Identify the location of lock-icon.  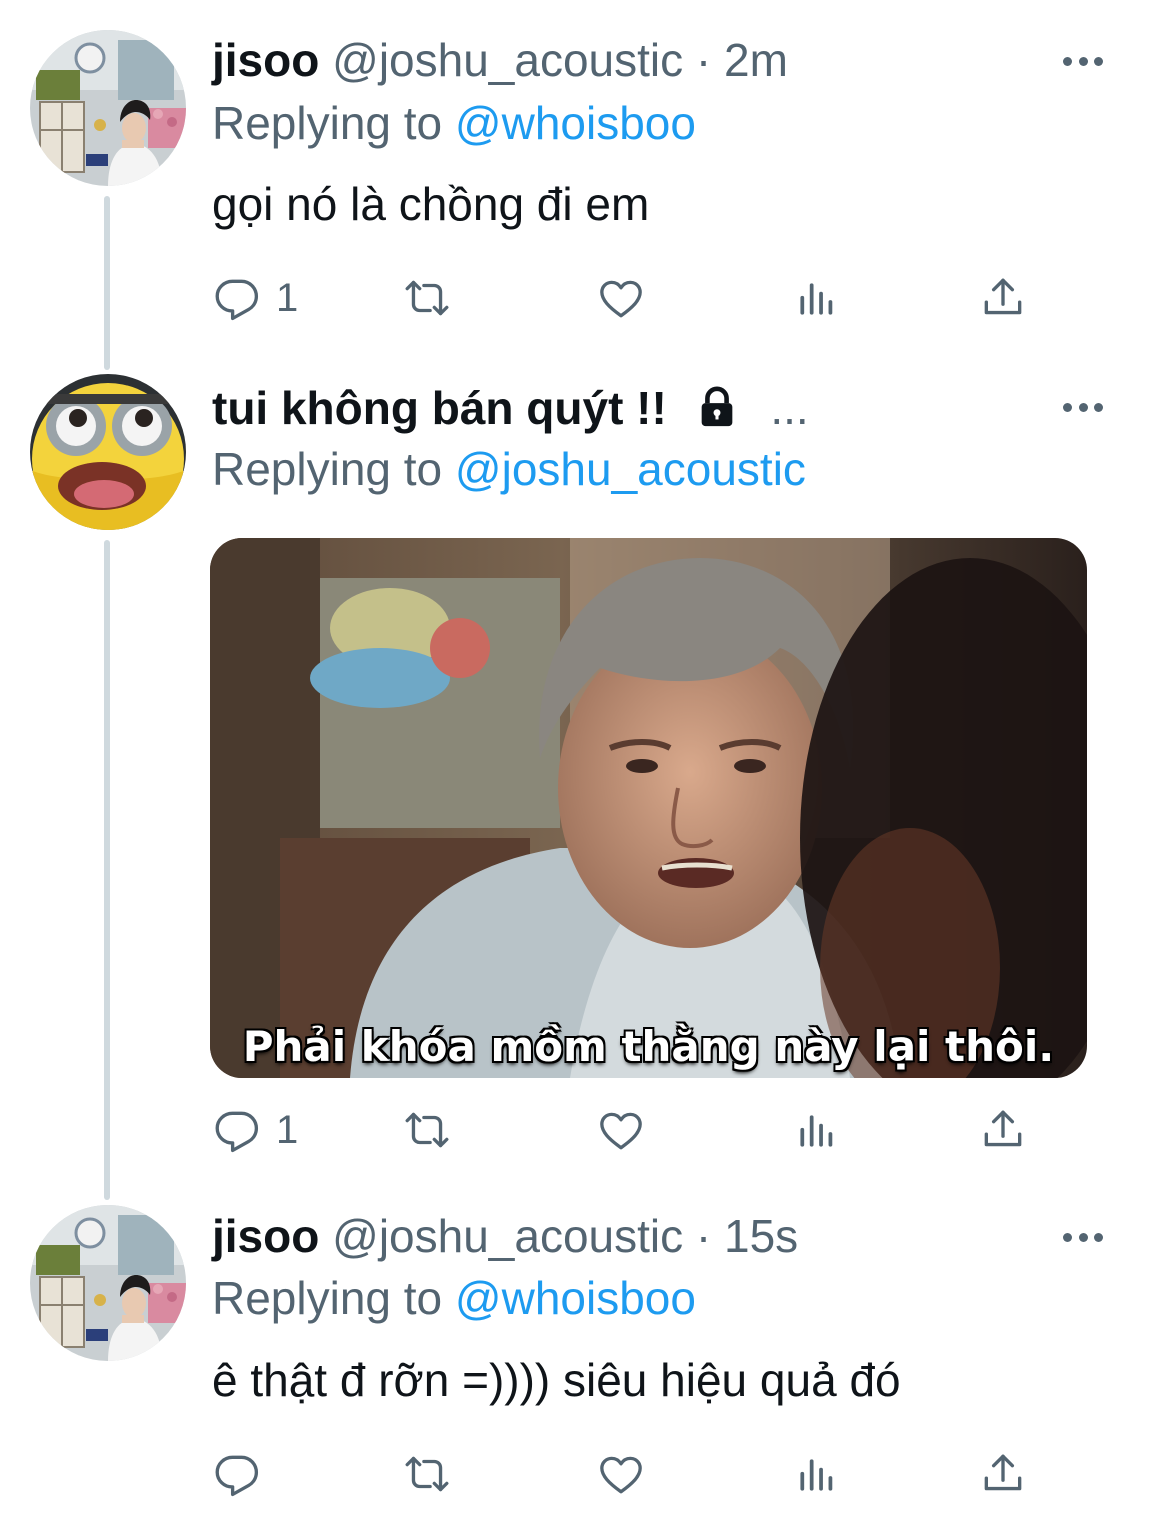
(717, 407).